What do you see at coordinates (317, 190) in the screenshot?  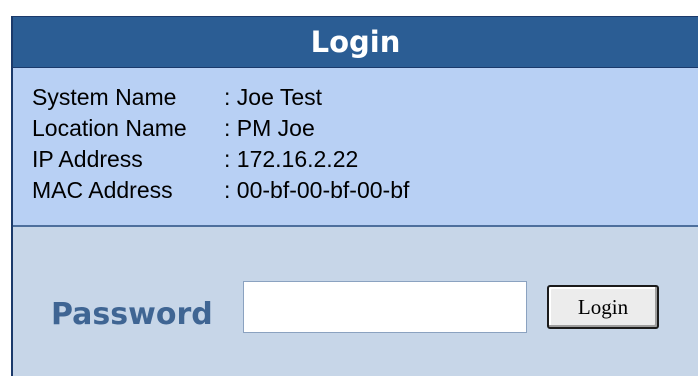 I see `mac-address-value: : 00-bf-00-bf-00-bf` at bounding box center [317, 190].